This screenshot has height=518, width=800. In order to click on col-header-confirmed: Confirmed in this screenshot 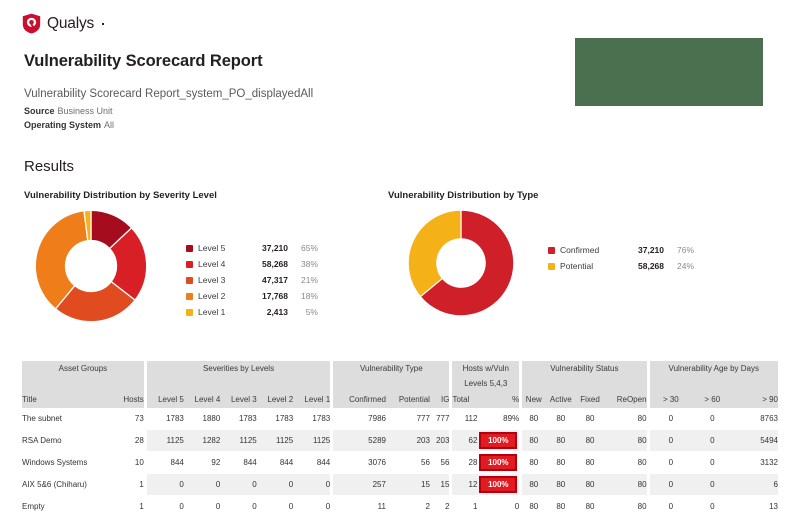, I will do `click(358, 399)`.